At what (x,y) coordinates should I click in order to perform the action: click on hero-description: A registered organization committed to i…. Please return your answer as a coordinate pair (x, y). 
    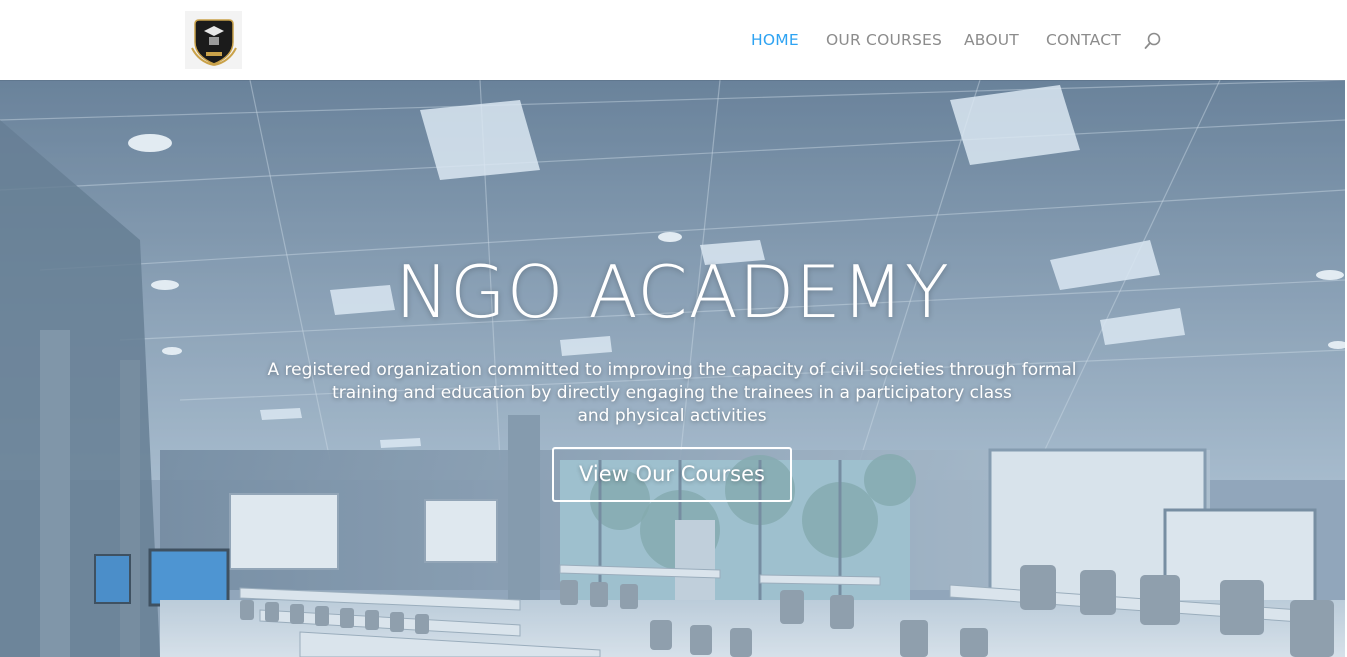
    Looking at the image, I should click on (672, 393).